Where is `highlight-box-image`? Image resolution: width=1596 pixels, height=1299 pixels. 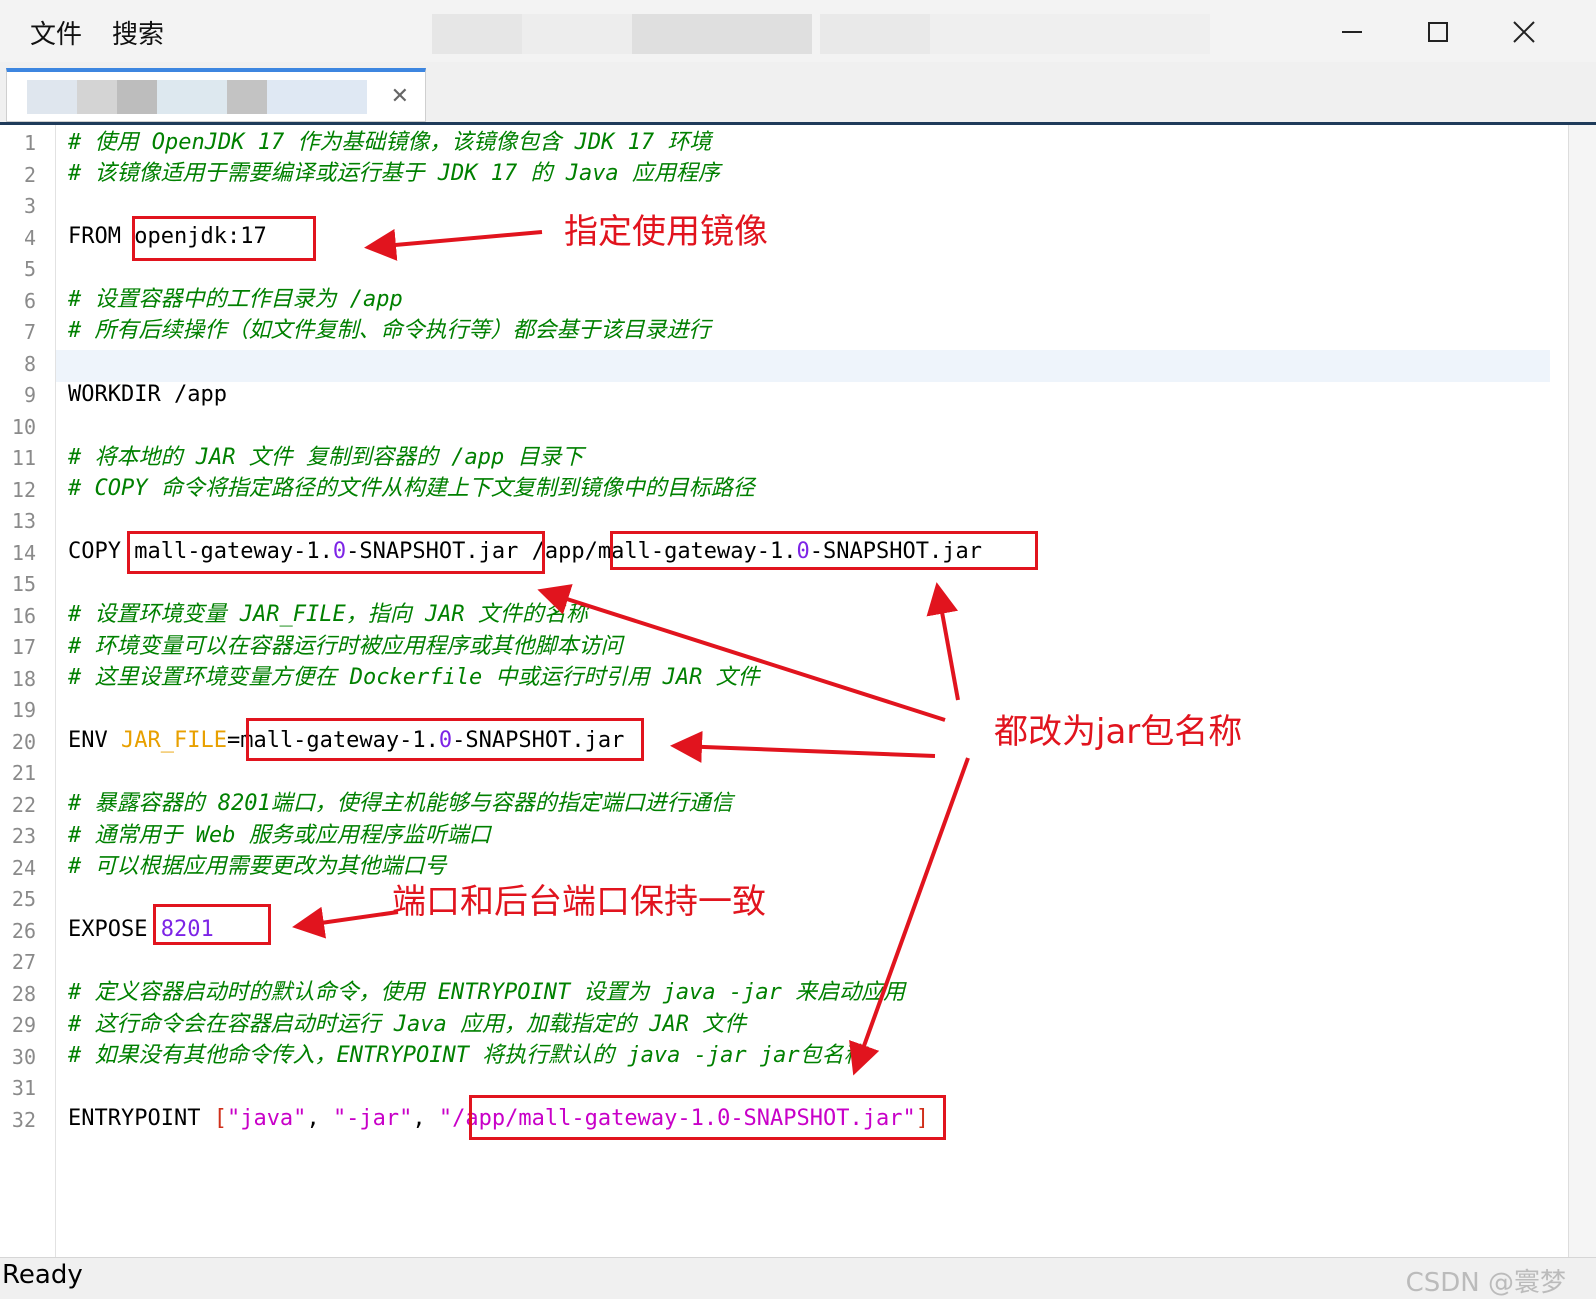 highlight-box-image is located at coordinates (224, 238).